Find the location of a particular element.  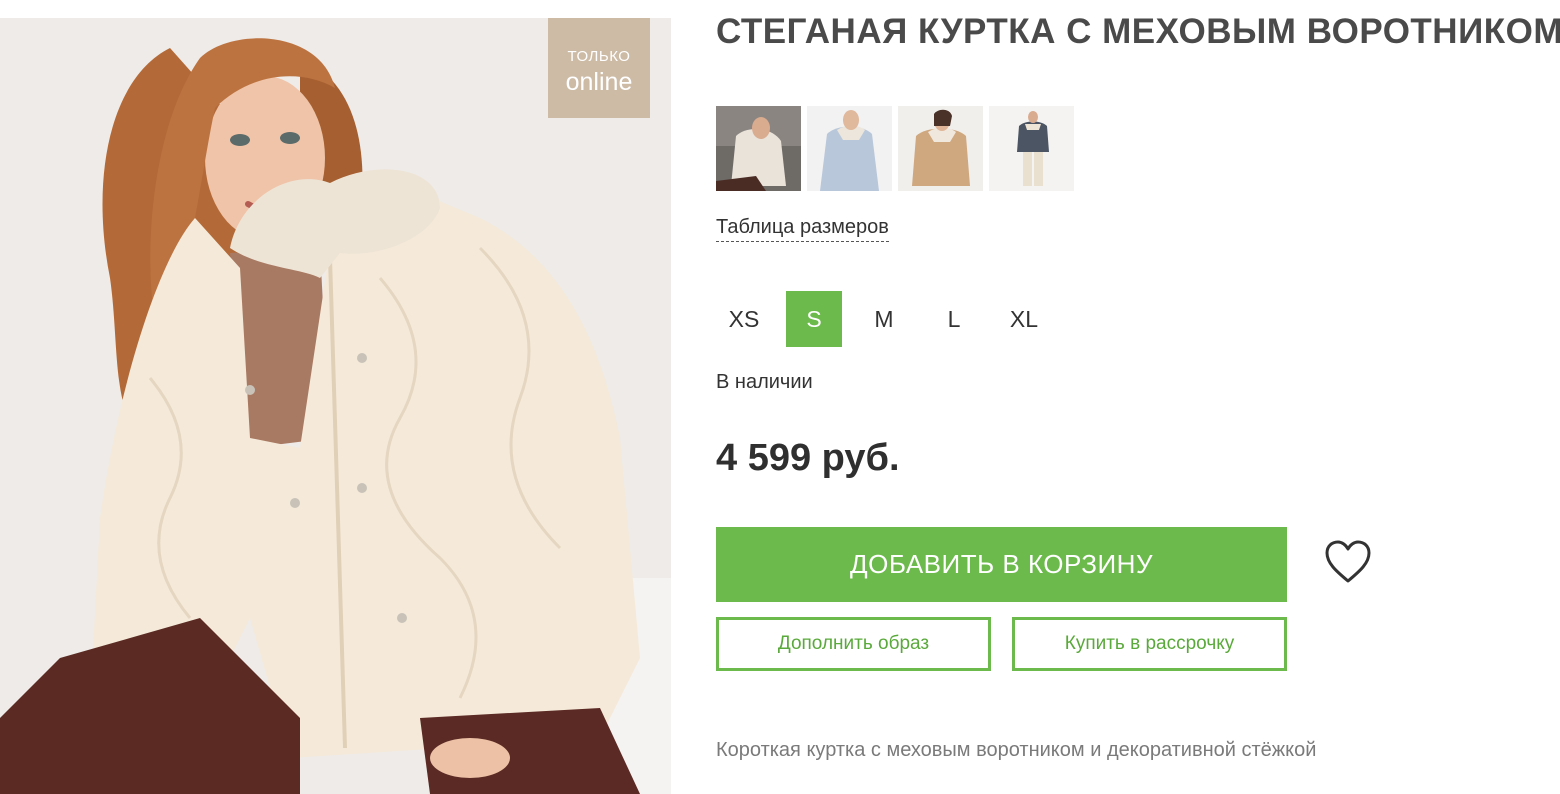

size-table-link: Таблица размеров is located at coordinates (802, 229).